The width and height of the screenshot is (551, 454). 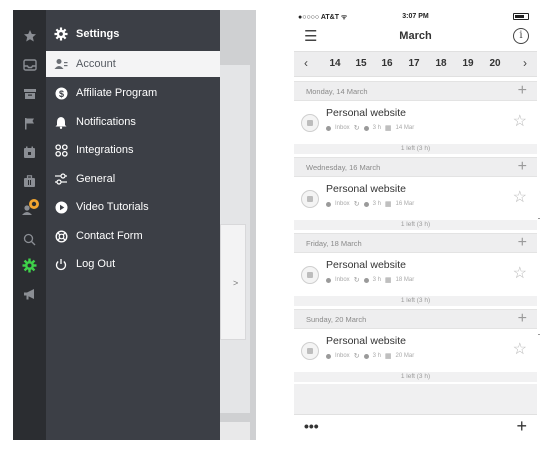 I want to click on settings-header: Settings, so click(x=133, y=34).